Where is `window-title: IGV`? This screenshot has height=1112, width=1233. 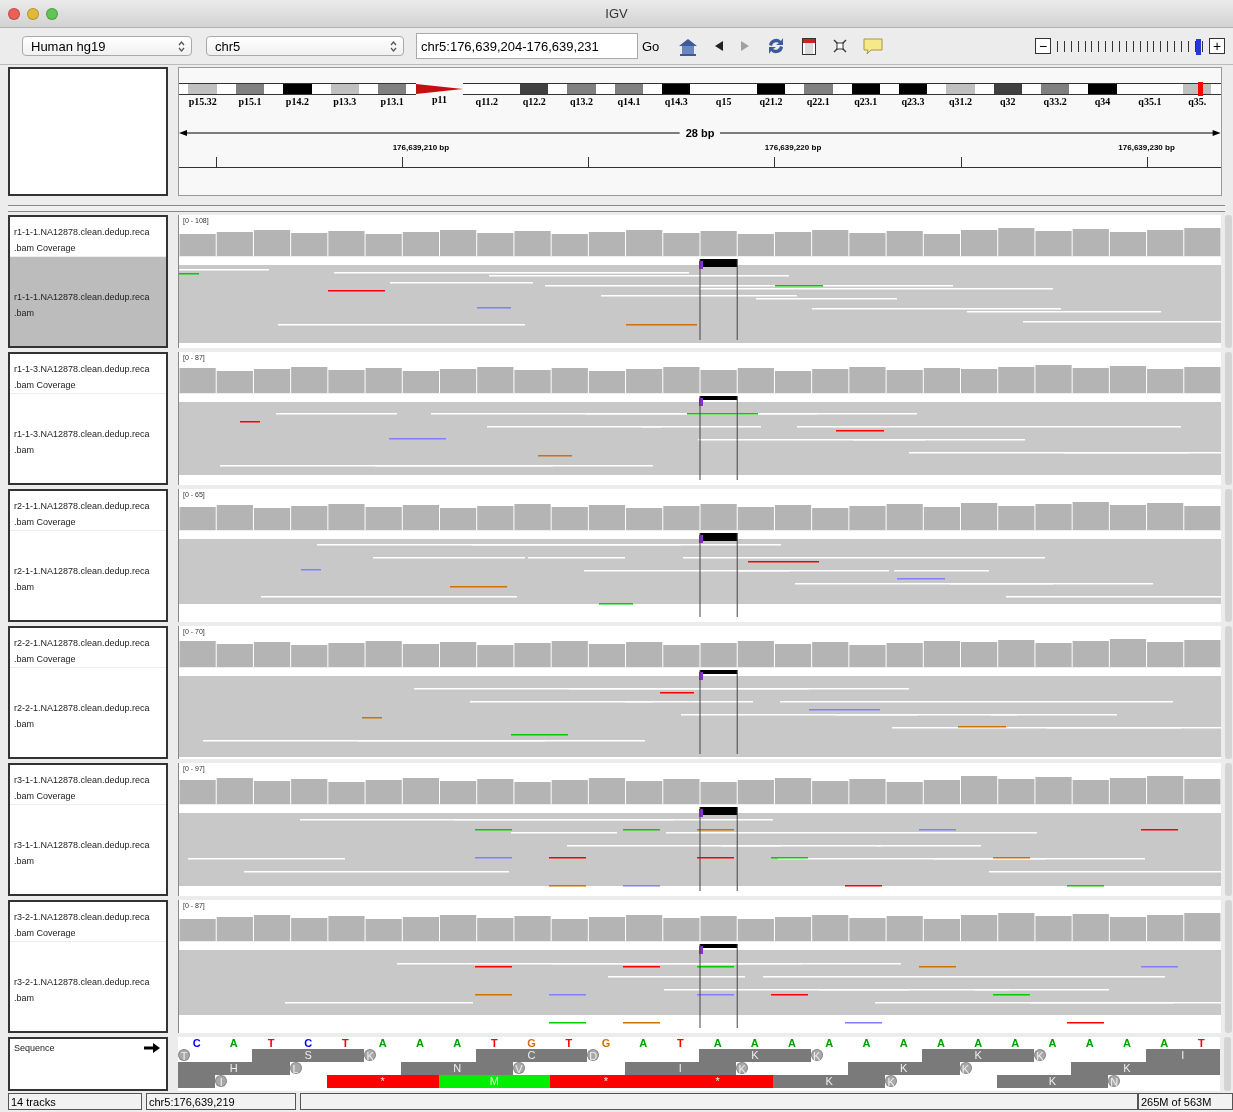 window-title: IGV is located at coordinates (616, 13).